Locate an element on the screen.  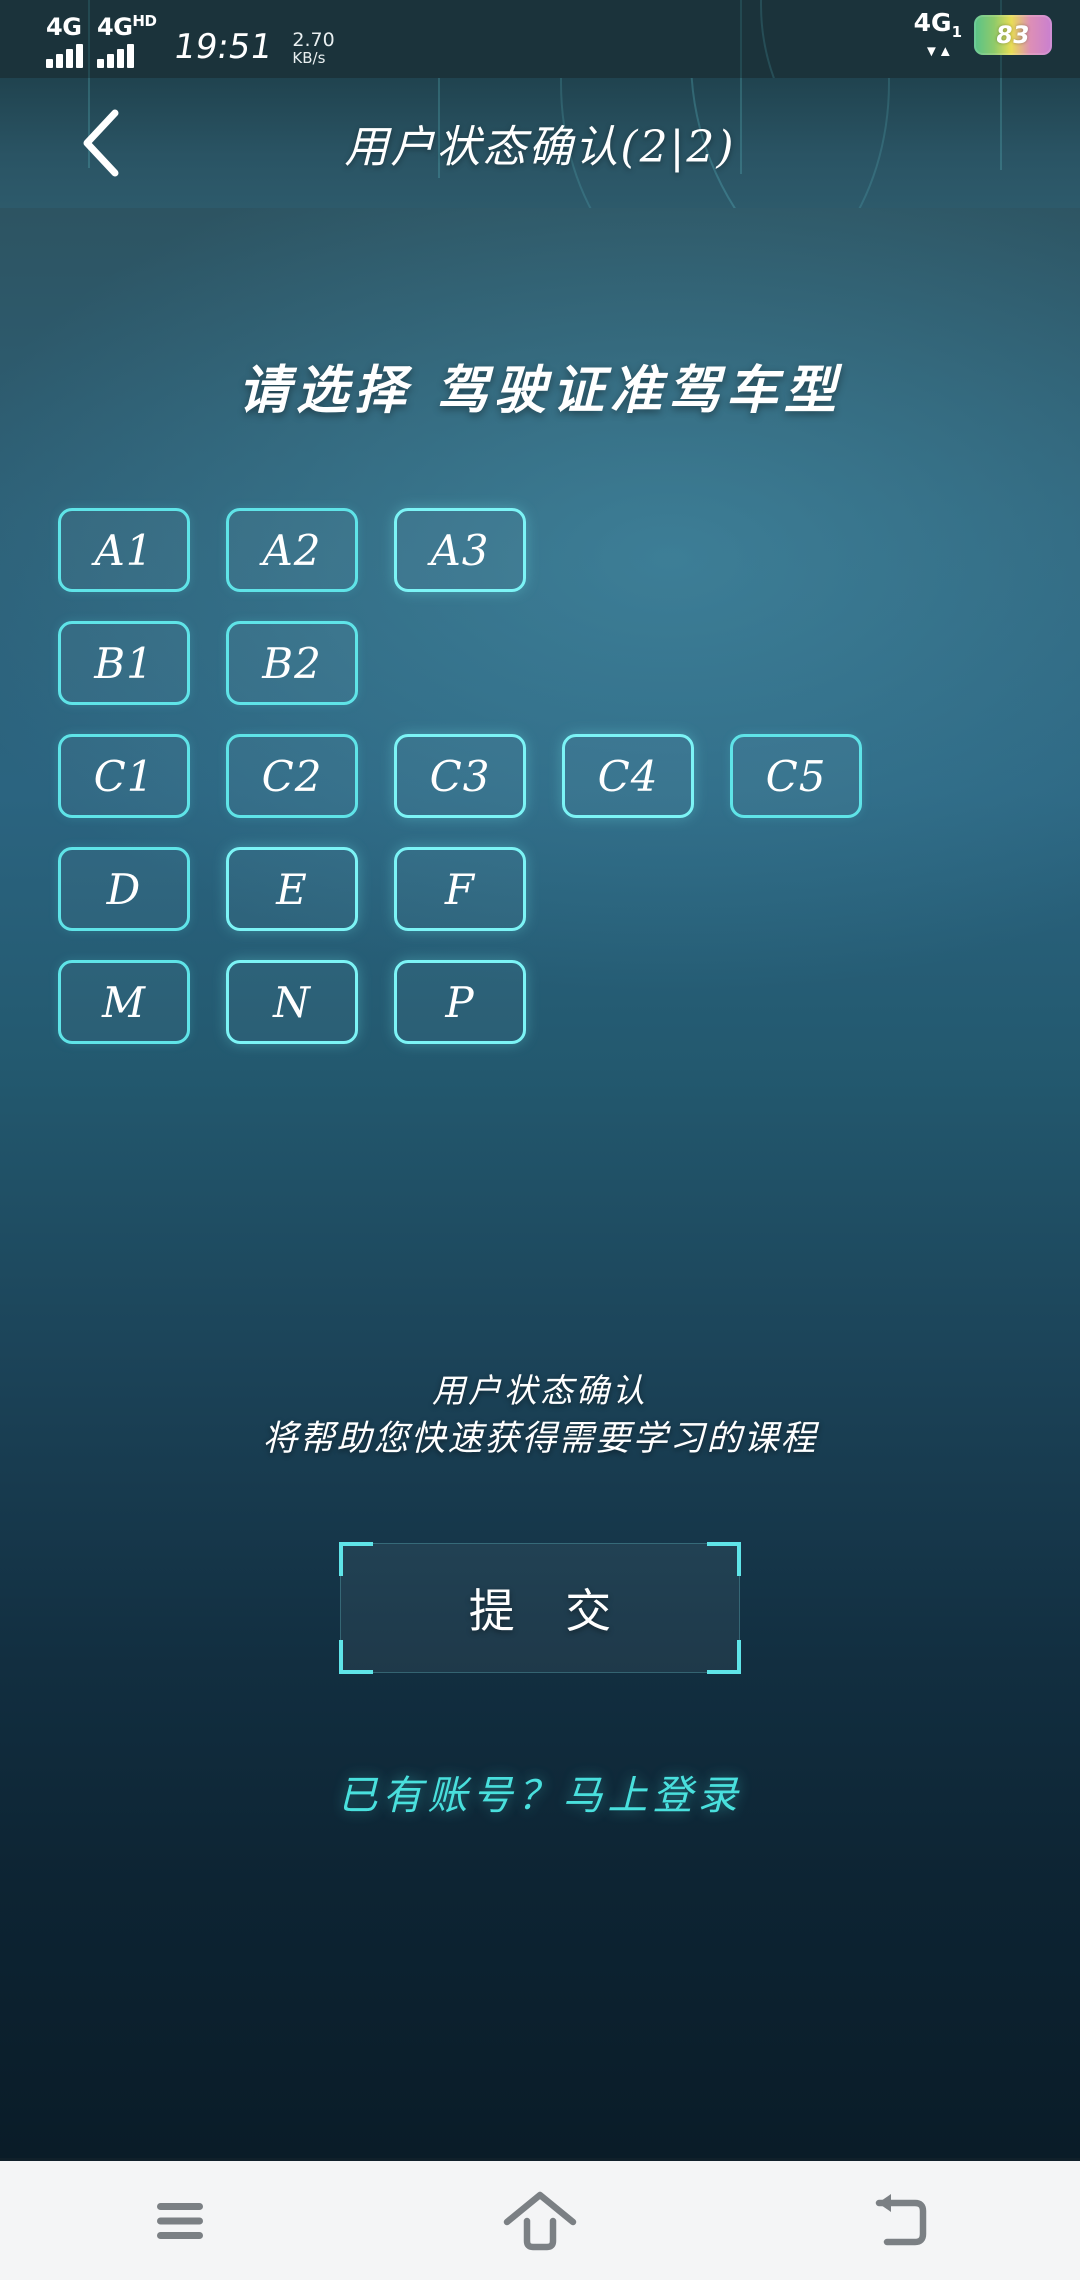
sim2-signal: 4GHD is located at coordinates (127, 38).